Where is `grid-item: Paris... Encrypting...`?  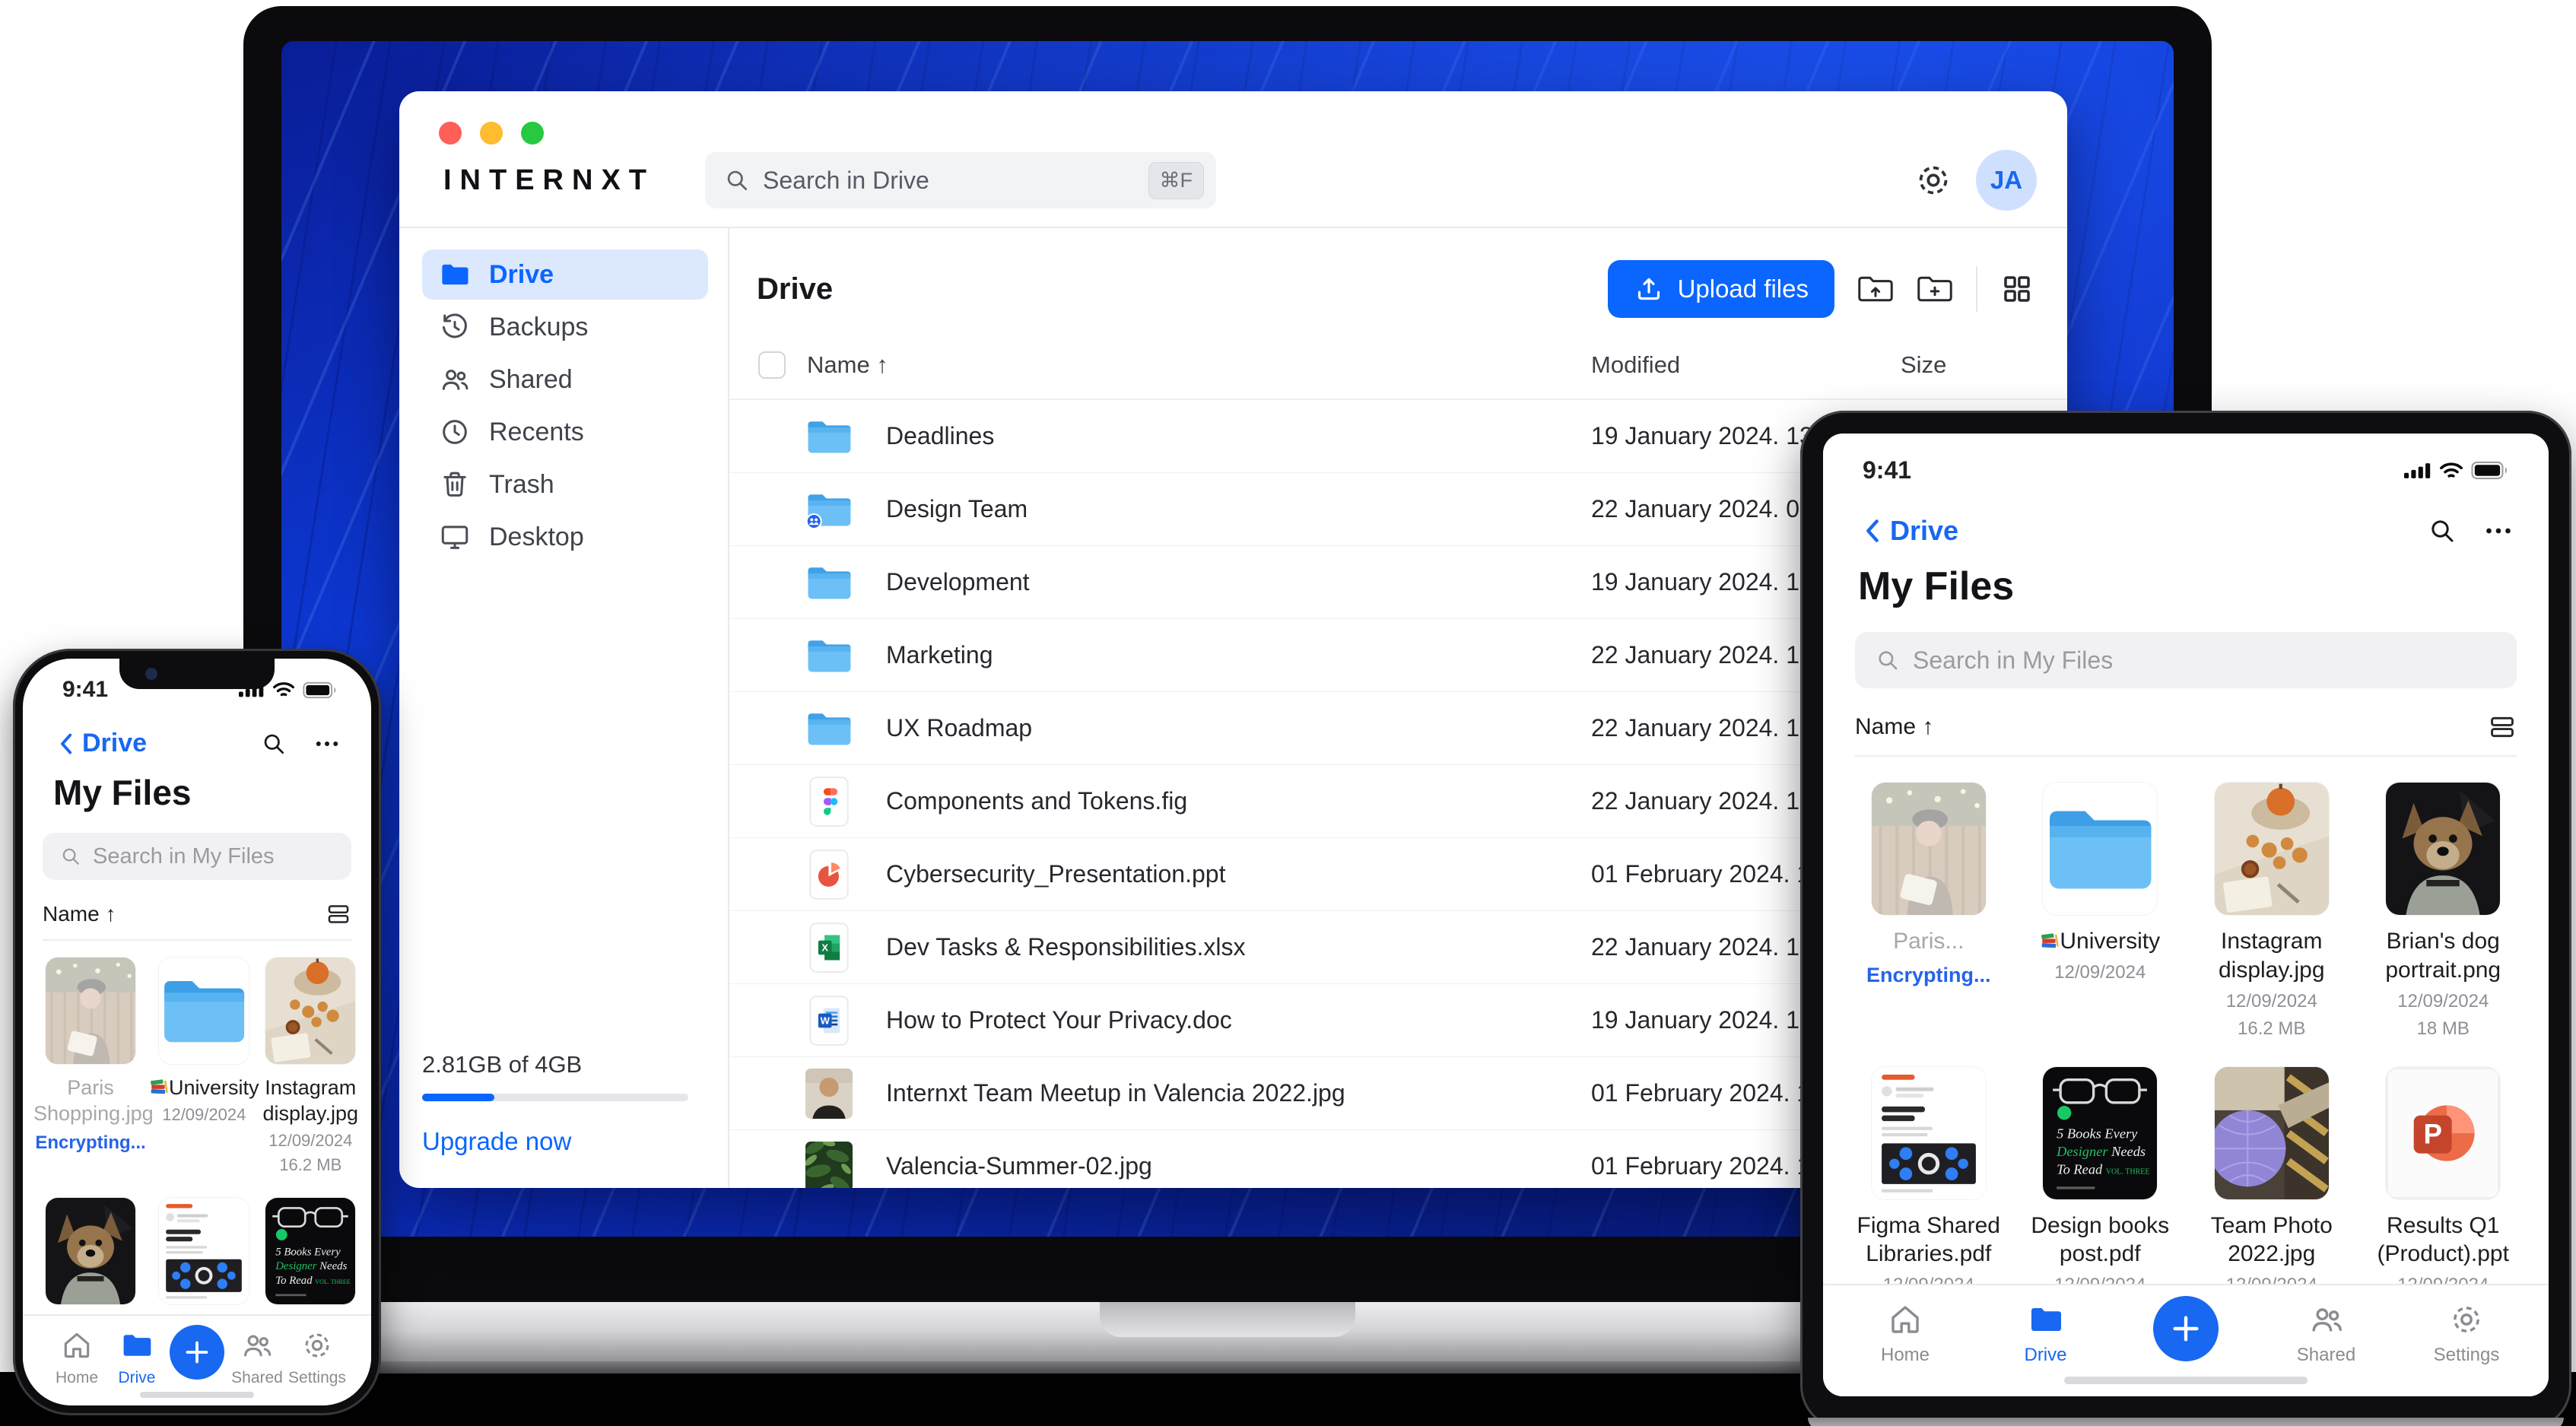
grid-item: Paris... Encrypting... is located at coordinates (1929, 911).